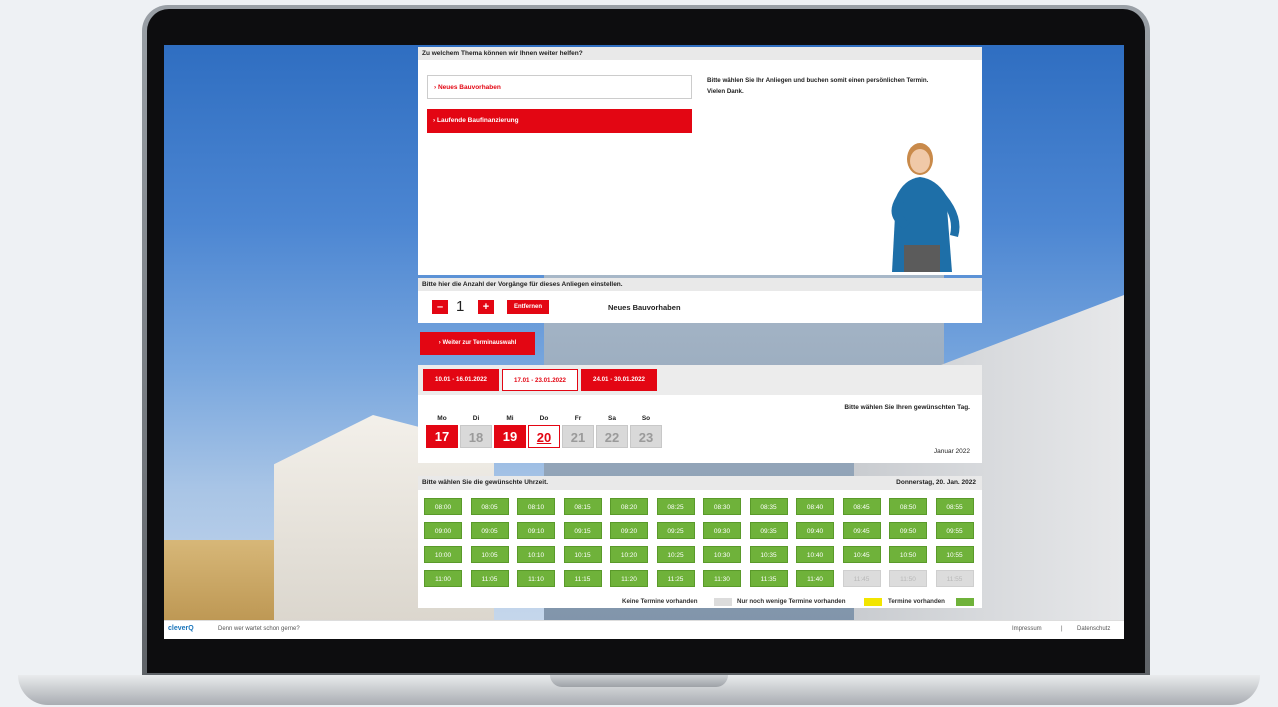 The height and width of the screenshot is (707, 1278). I want to click on day-friday: Fr 21, so click(578, 431).